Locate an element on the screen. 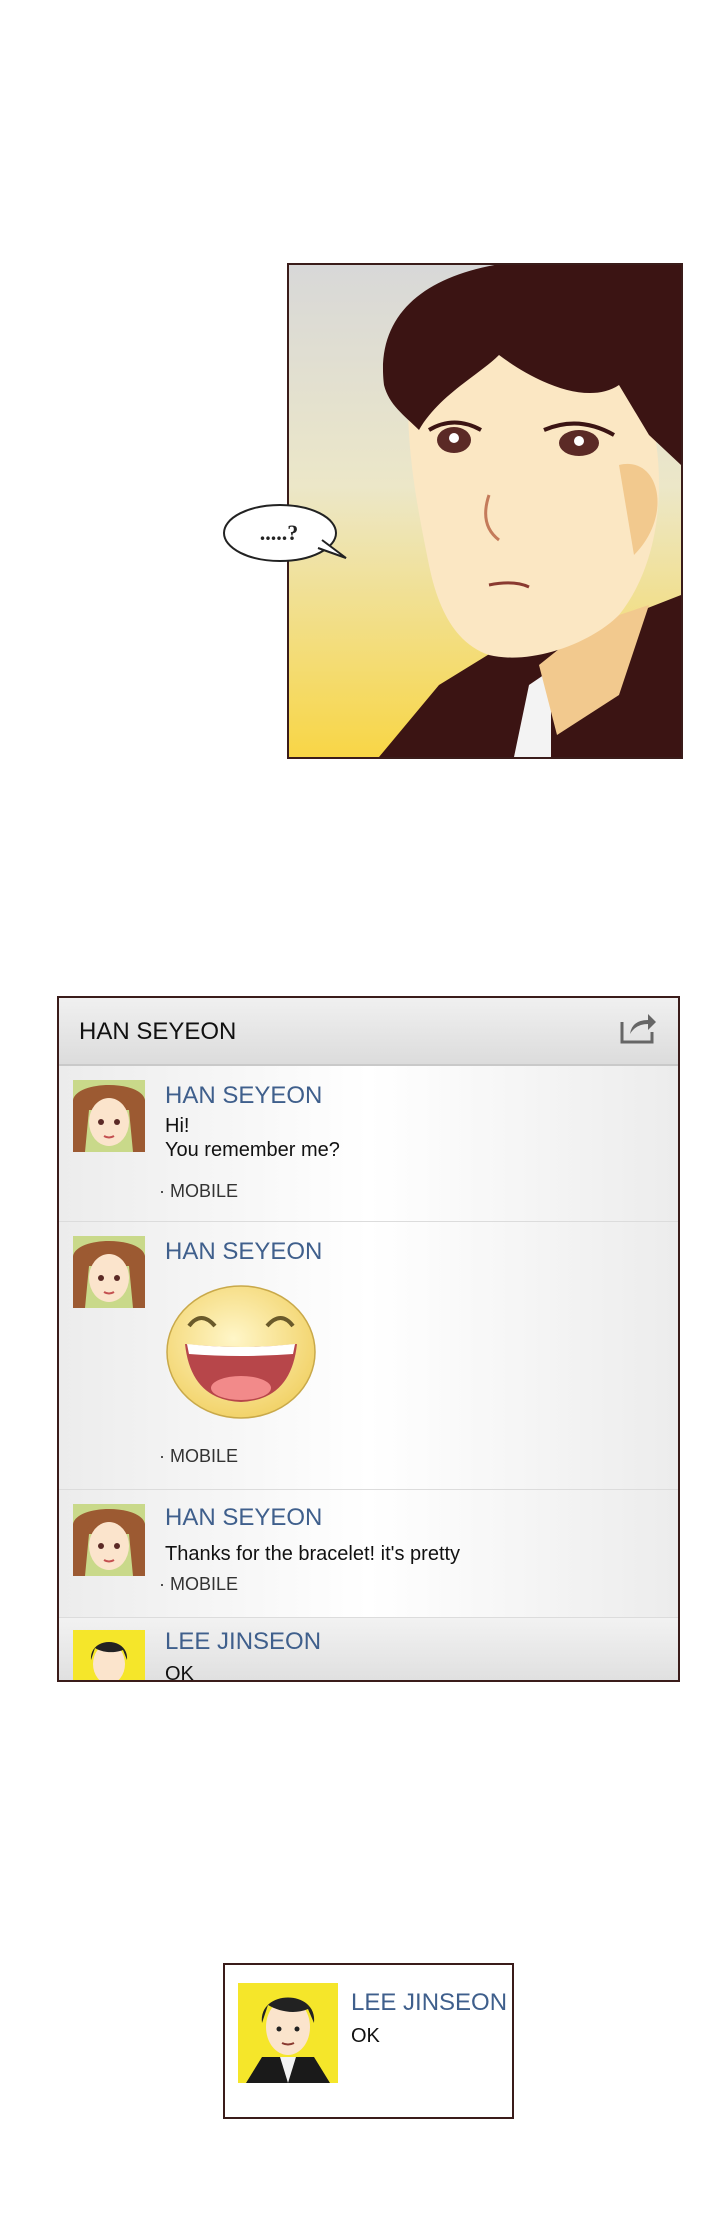 The width and height of the screenshot is (728, 2238). messenger-header: HAN SEYEON is located at coordinates (368, 1032).